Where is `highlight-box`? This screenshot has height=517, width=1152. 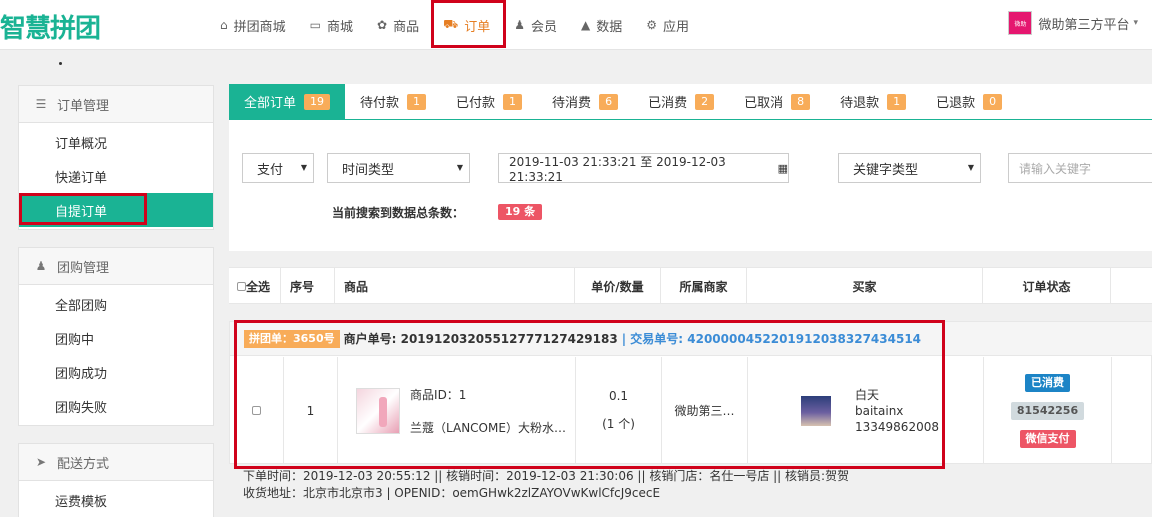 highlight-box is located at coordinates (469, 24).